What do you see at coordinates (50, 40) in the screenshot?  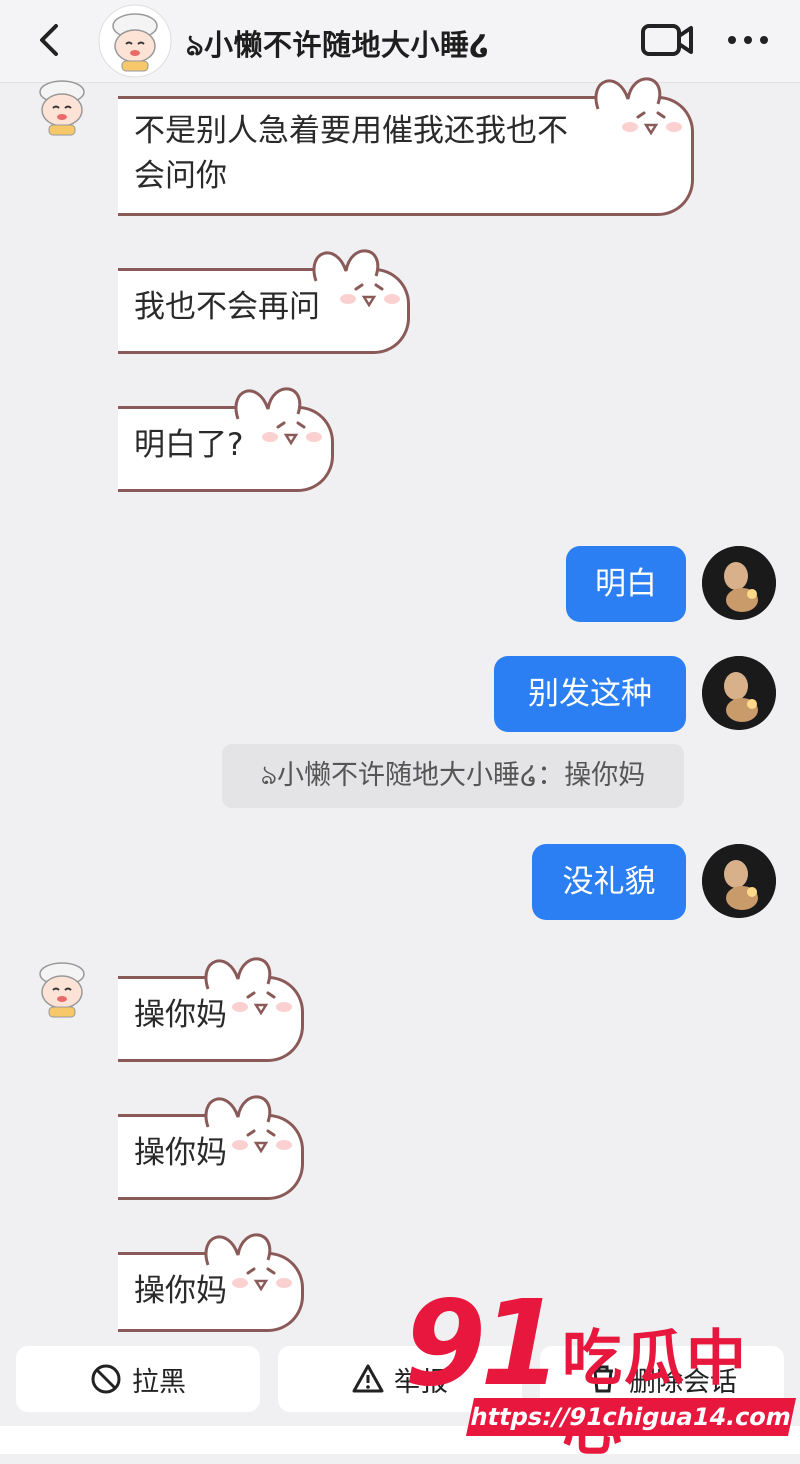 I see `back-arrow-icon` at bounding box center [50, 40].